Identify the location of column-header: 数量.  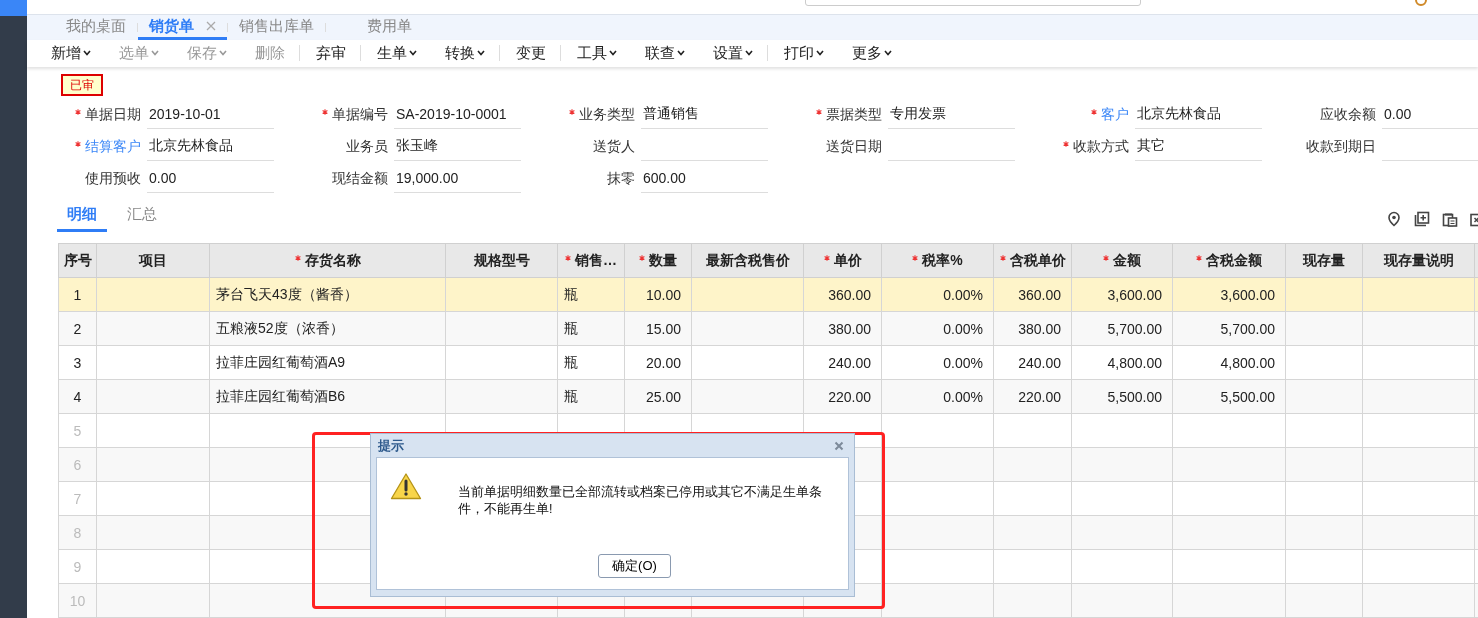
(658, 259).